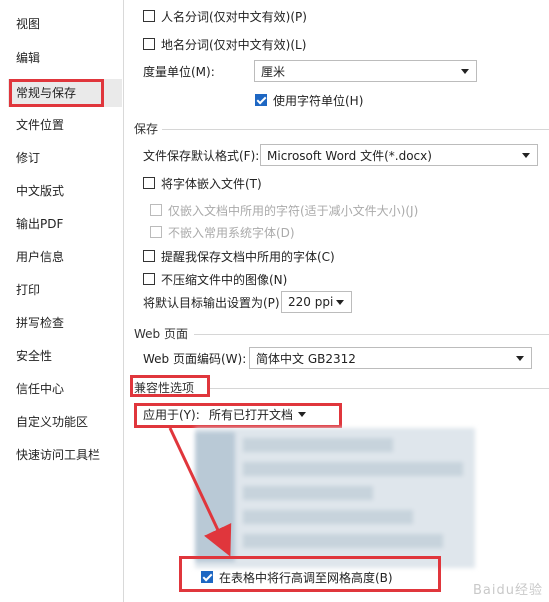  What do you see at coordinates (310, 574) in the screenshot?
I see `annotation-box-grid-row-height` at bounding box center [310, 574].